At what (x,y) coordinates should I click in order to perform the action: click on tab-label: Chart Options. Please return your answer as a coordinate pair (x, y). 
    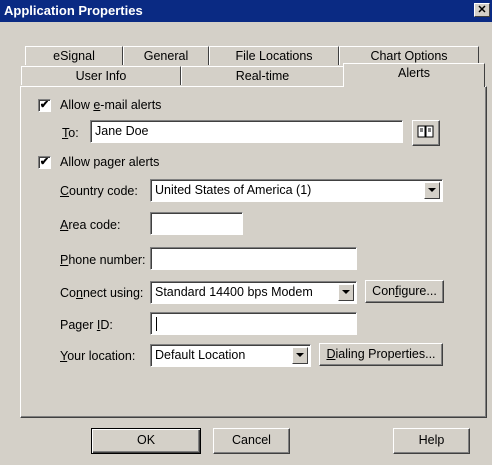
    Looking at the image, I should click on (409, 56).